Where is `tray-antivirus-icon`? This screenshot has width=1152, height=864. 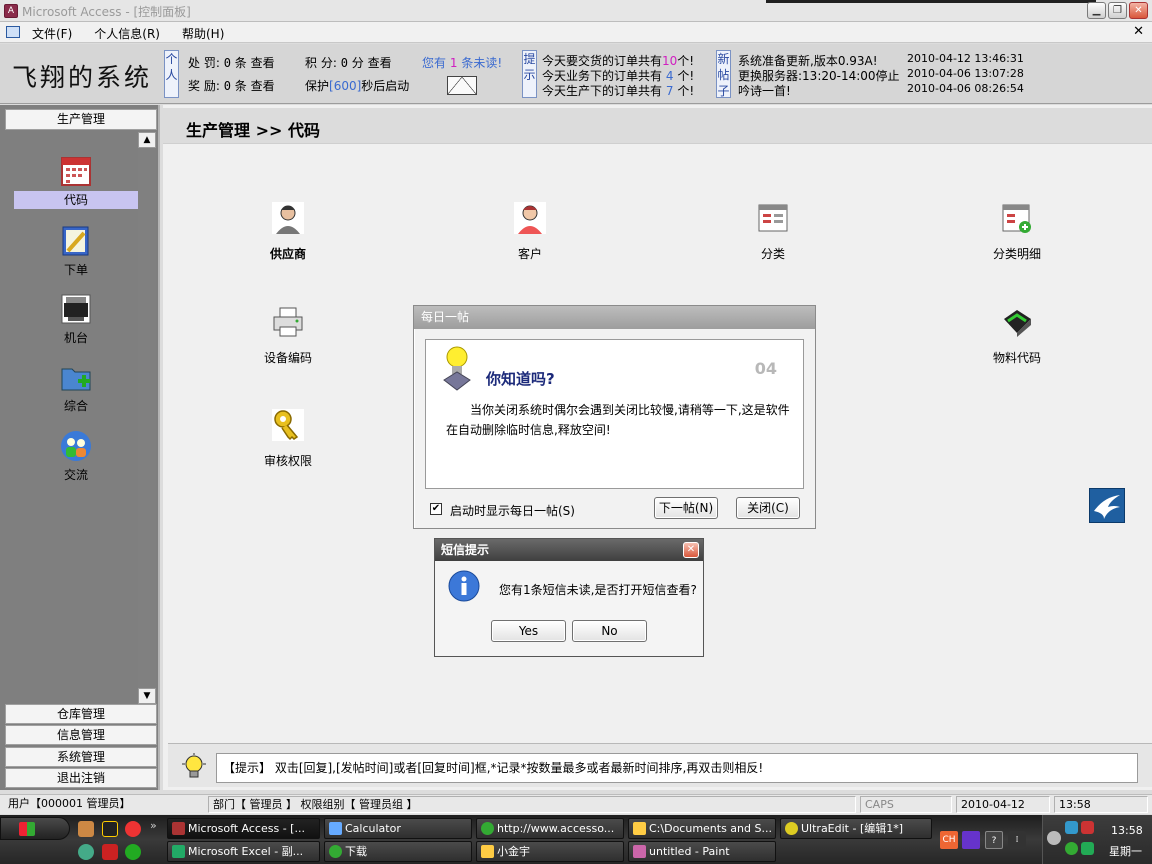 tray-antivirus-icon is located at coordinates (1087, 827).